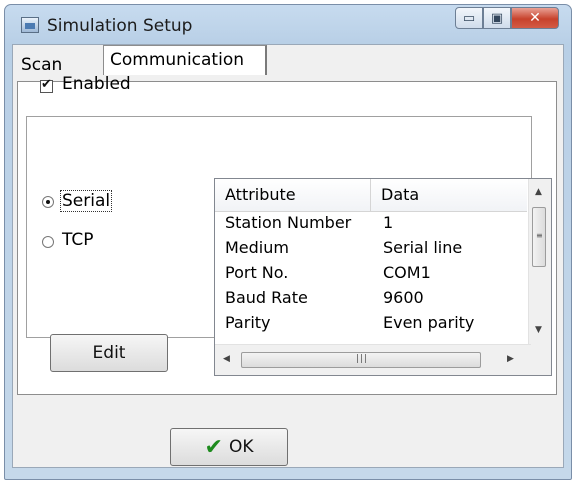 The height and width of the screenshot is (484, 576). Describe the element at coordinates (288, 25) in the screenshot. I see `title-bar: Simulation Setup ▭ ▣ ✕` at that location.